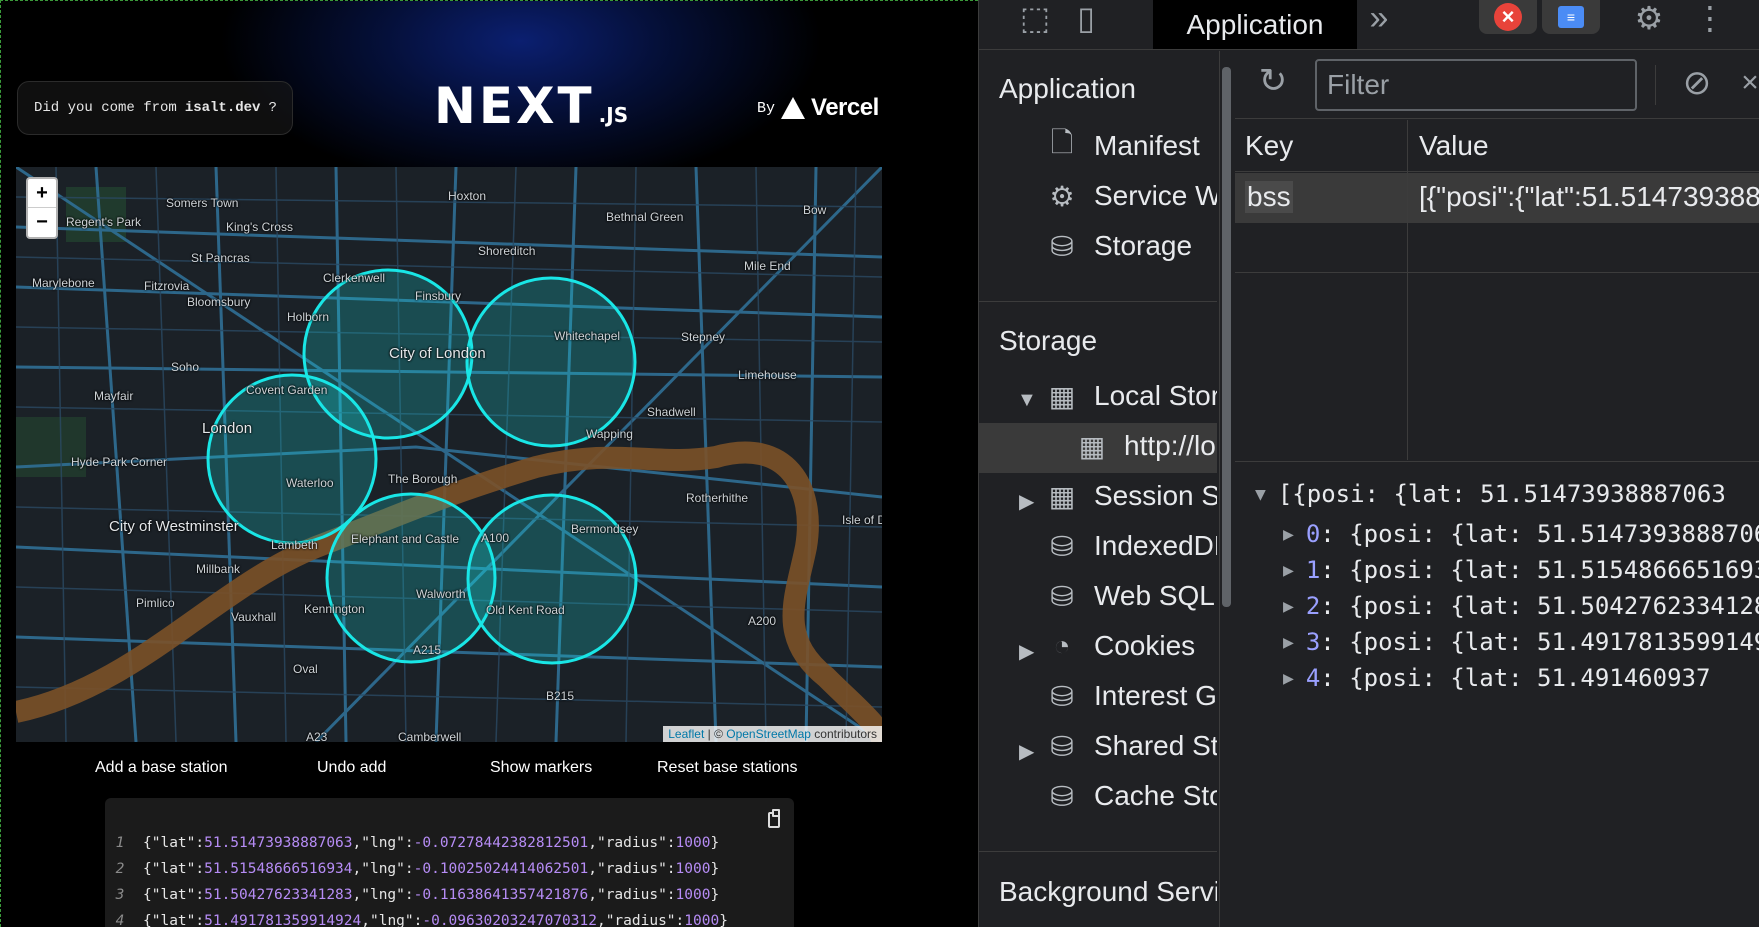 The image size is (1759, 927). Describe the element at coordinates (1521, 570) in the screenshot. I see `preview-item: ▶ 1: {posi: {lat: 51.51548666516934` at that location.